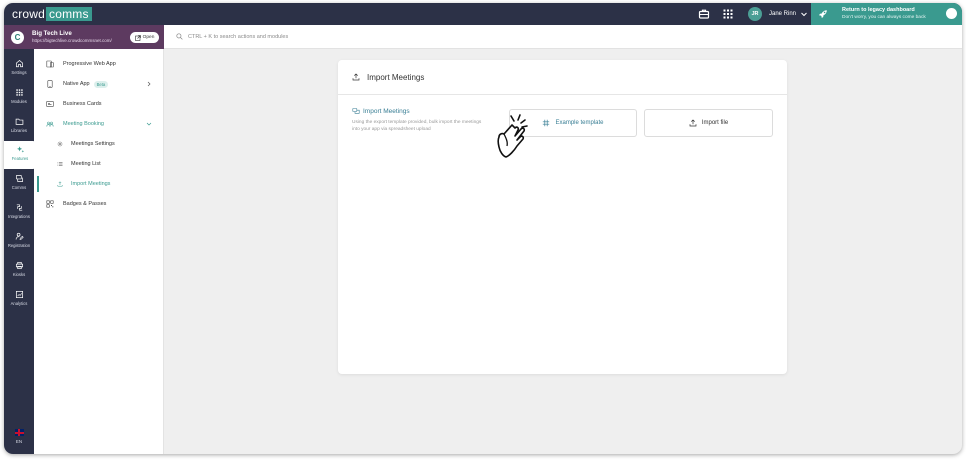 This screenshot has height=460, width=966. Describe the element at coordinates (99, 204) in the screenshot. I see `menu-item-badges-passes: Badges & Passes` at that location.